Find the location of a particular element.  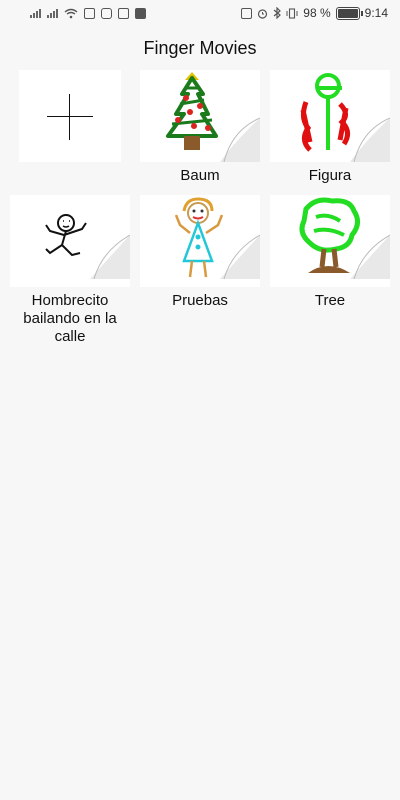

photo-icon is located at coordinates (123, 13).